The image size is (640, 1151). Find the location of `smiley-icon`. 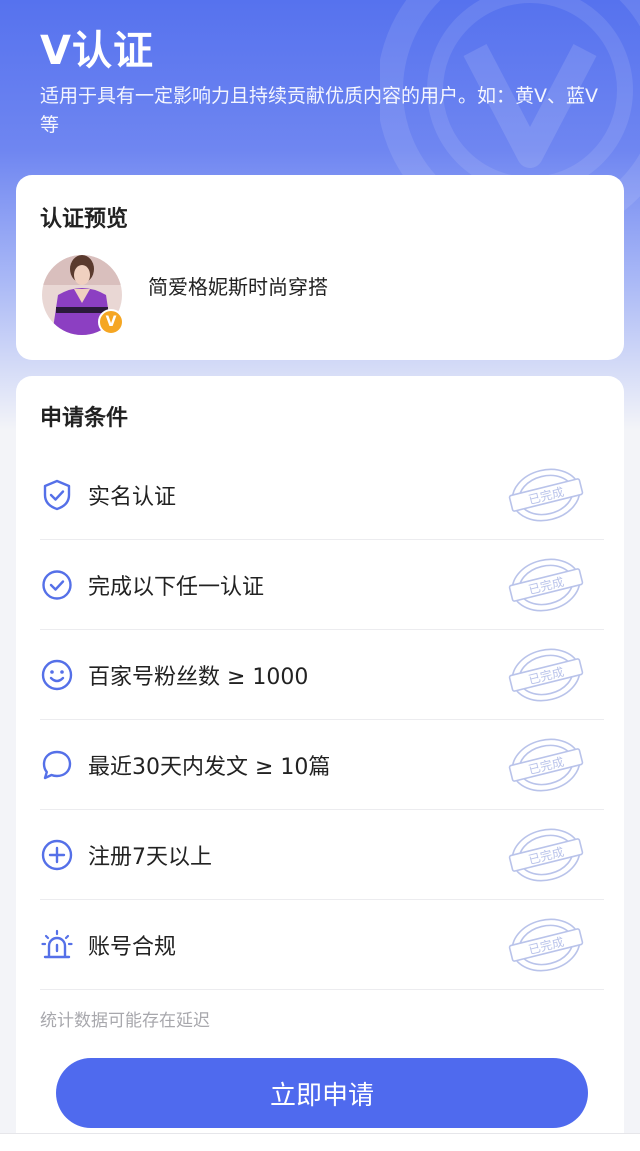

smiley-icon is located at coordinates (57, 674).